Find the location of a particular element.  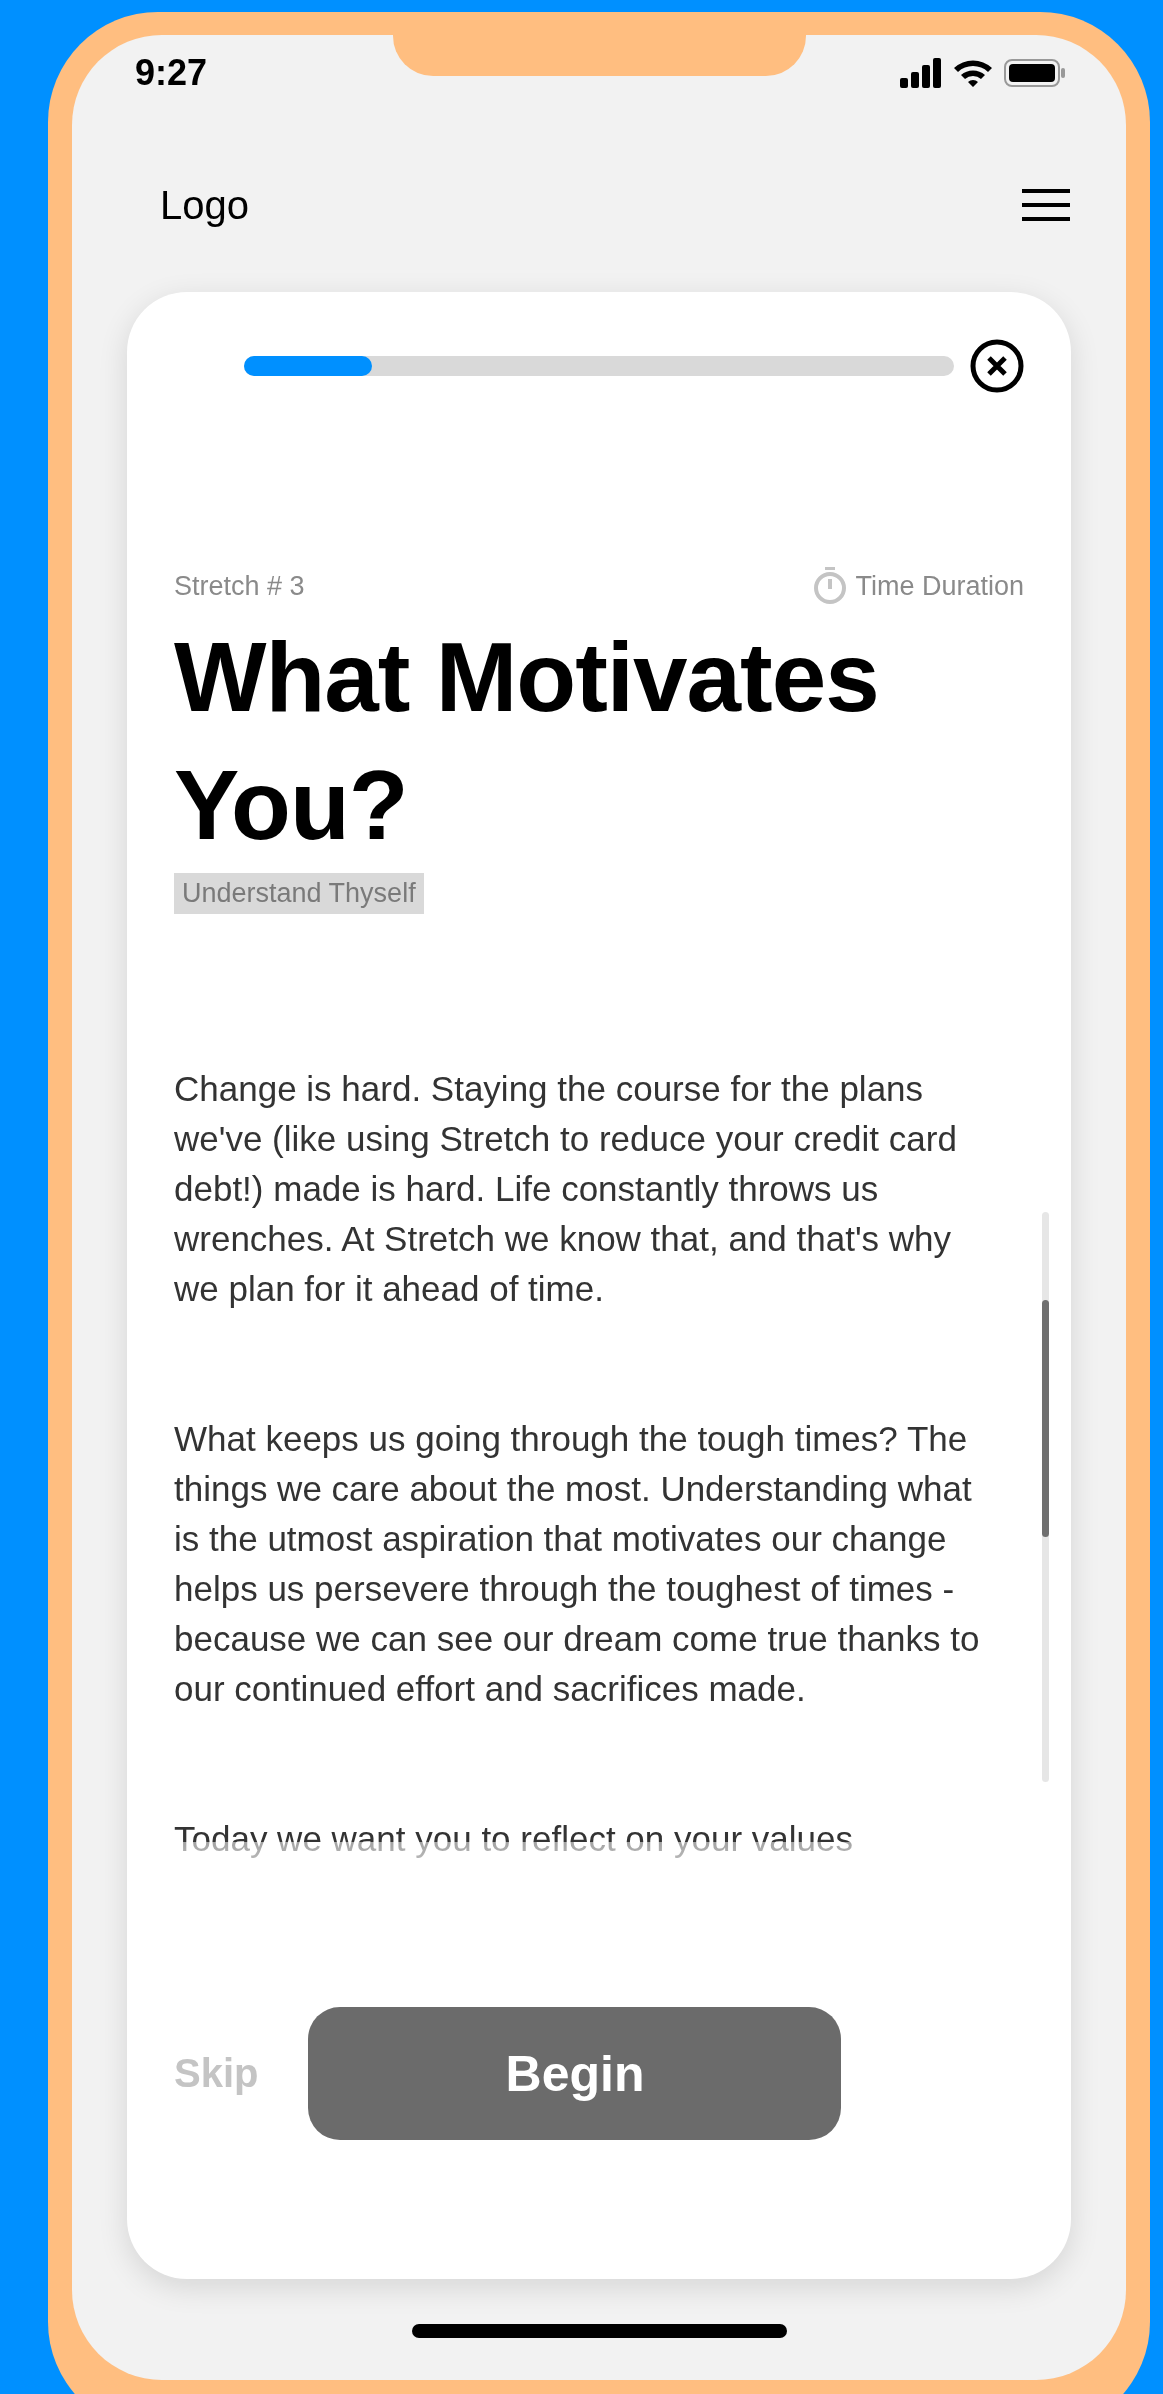

close-icon is located at coordinates (997, 366).